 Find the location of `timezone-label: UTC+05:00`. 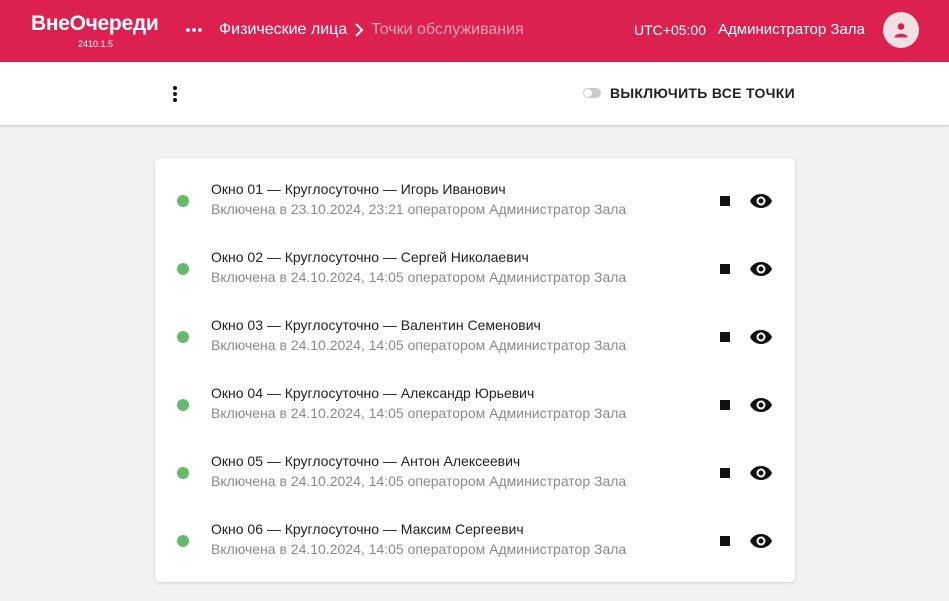

timezone-label: UTC+05:00 is located at coordinates (670, 30).